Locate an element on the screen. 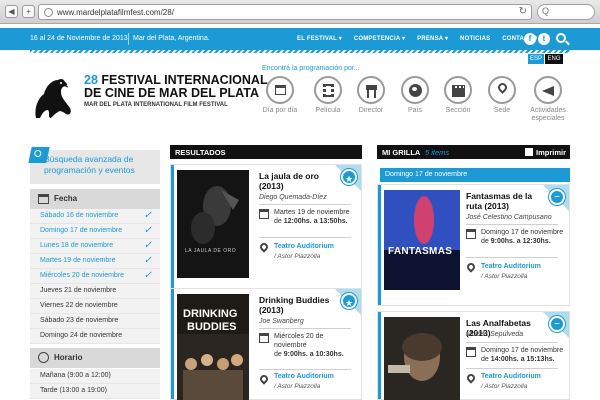 This screenshot has height=400, width=600. menu-el-festival: EL FESTIVAL ▾ is located at coordinates (319, 39).